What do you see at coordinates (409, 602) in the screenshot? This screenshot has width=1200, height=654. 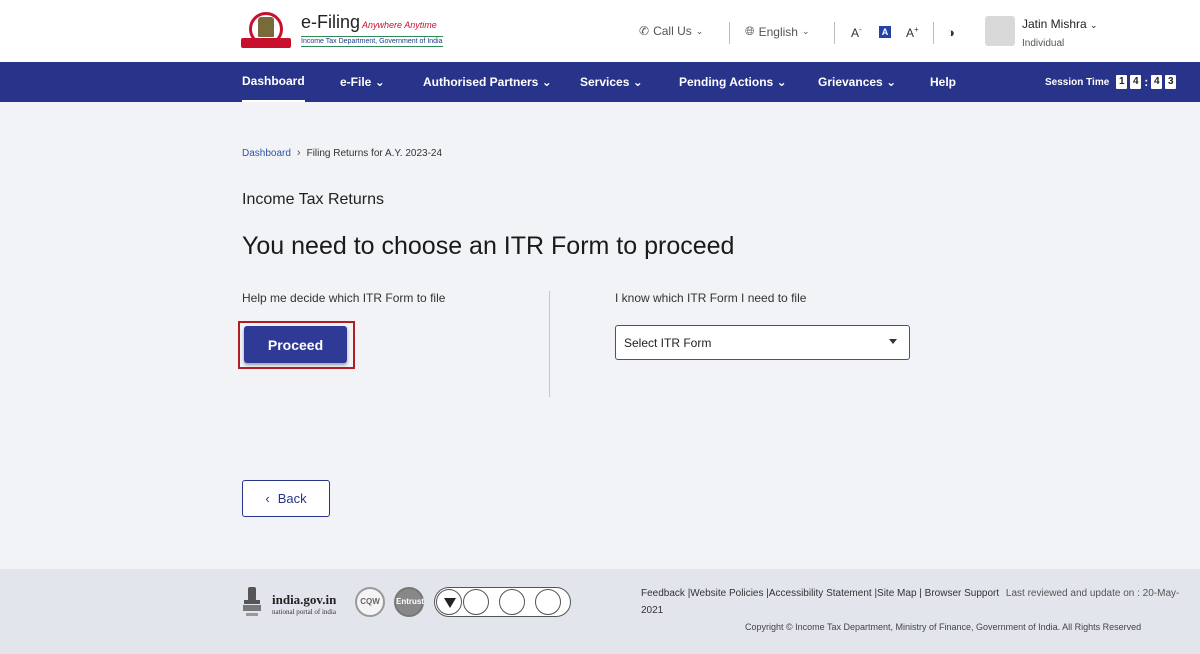 I see `entrust-badge-icon: Entrust` at bounding box center [409, 602].